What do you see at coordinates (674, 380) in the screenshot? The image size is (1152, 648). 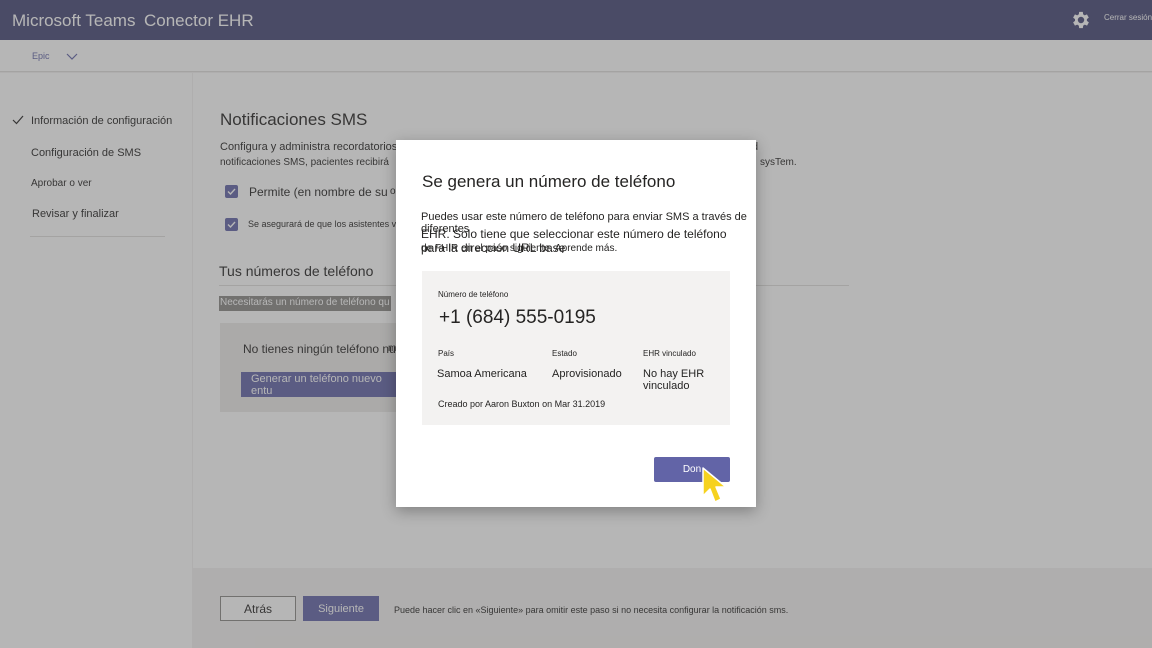 I see `linked-ehr-value: No hay EHR vinculado` at bounding box center [674, 380].